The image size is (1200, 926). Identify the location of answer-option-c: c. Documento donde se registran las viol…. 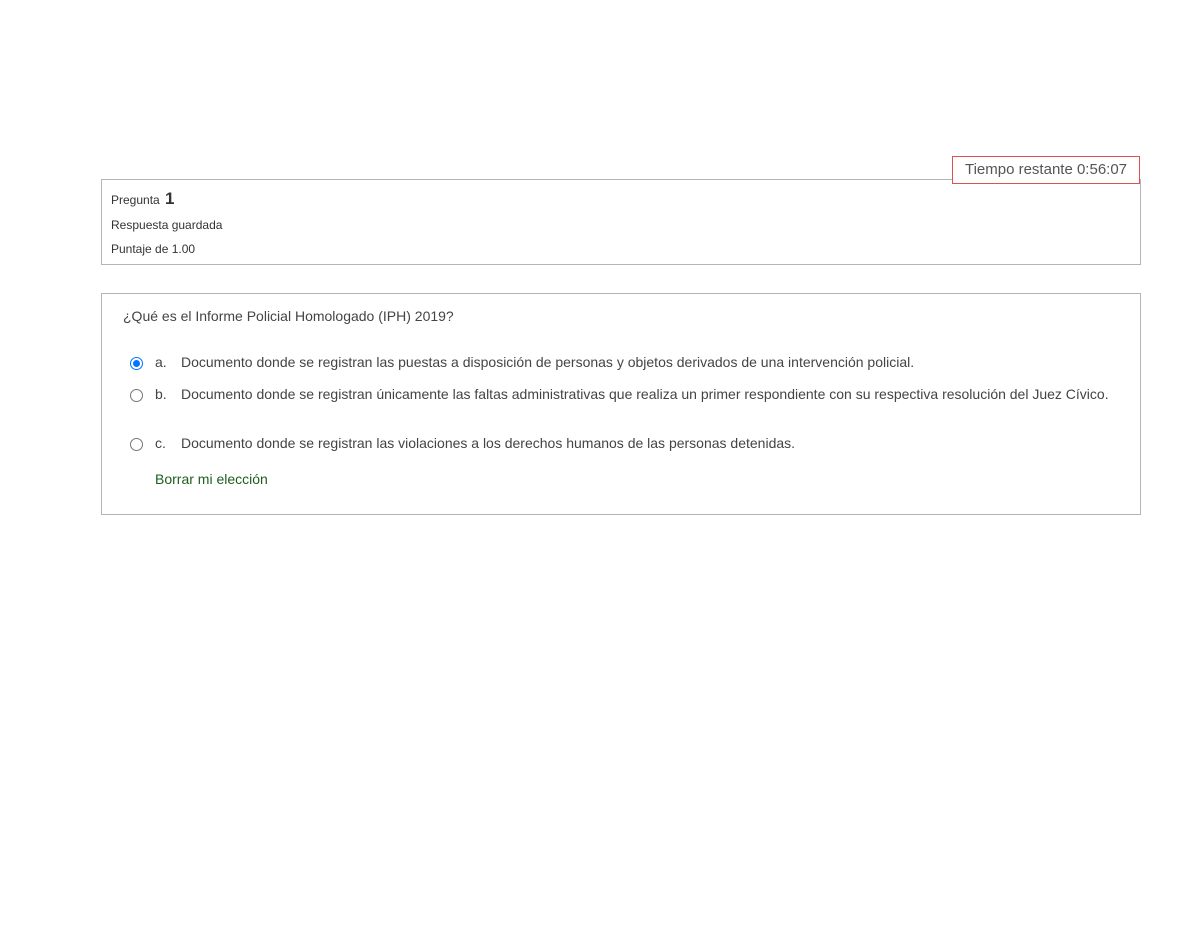
(620, 445).